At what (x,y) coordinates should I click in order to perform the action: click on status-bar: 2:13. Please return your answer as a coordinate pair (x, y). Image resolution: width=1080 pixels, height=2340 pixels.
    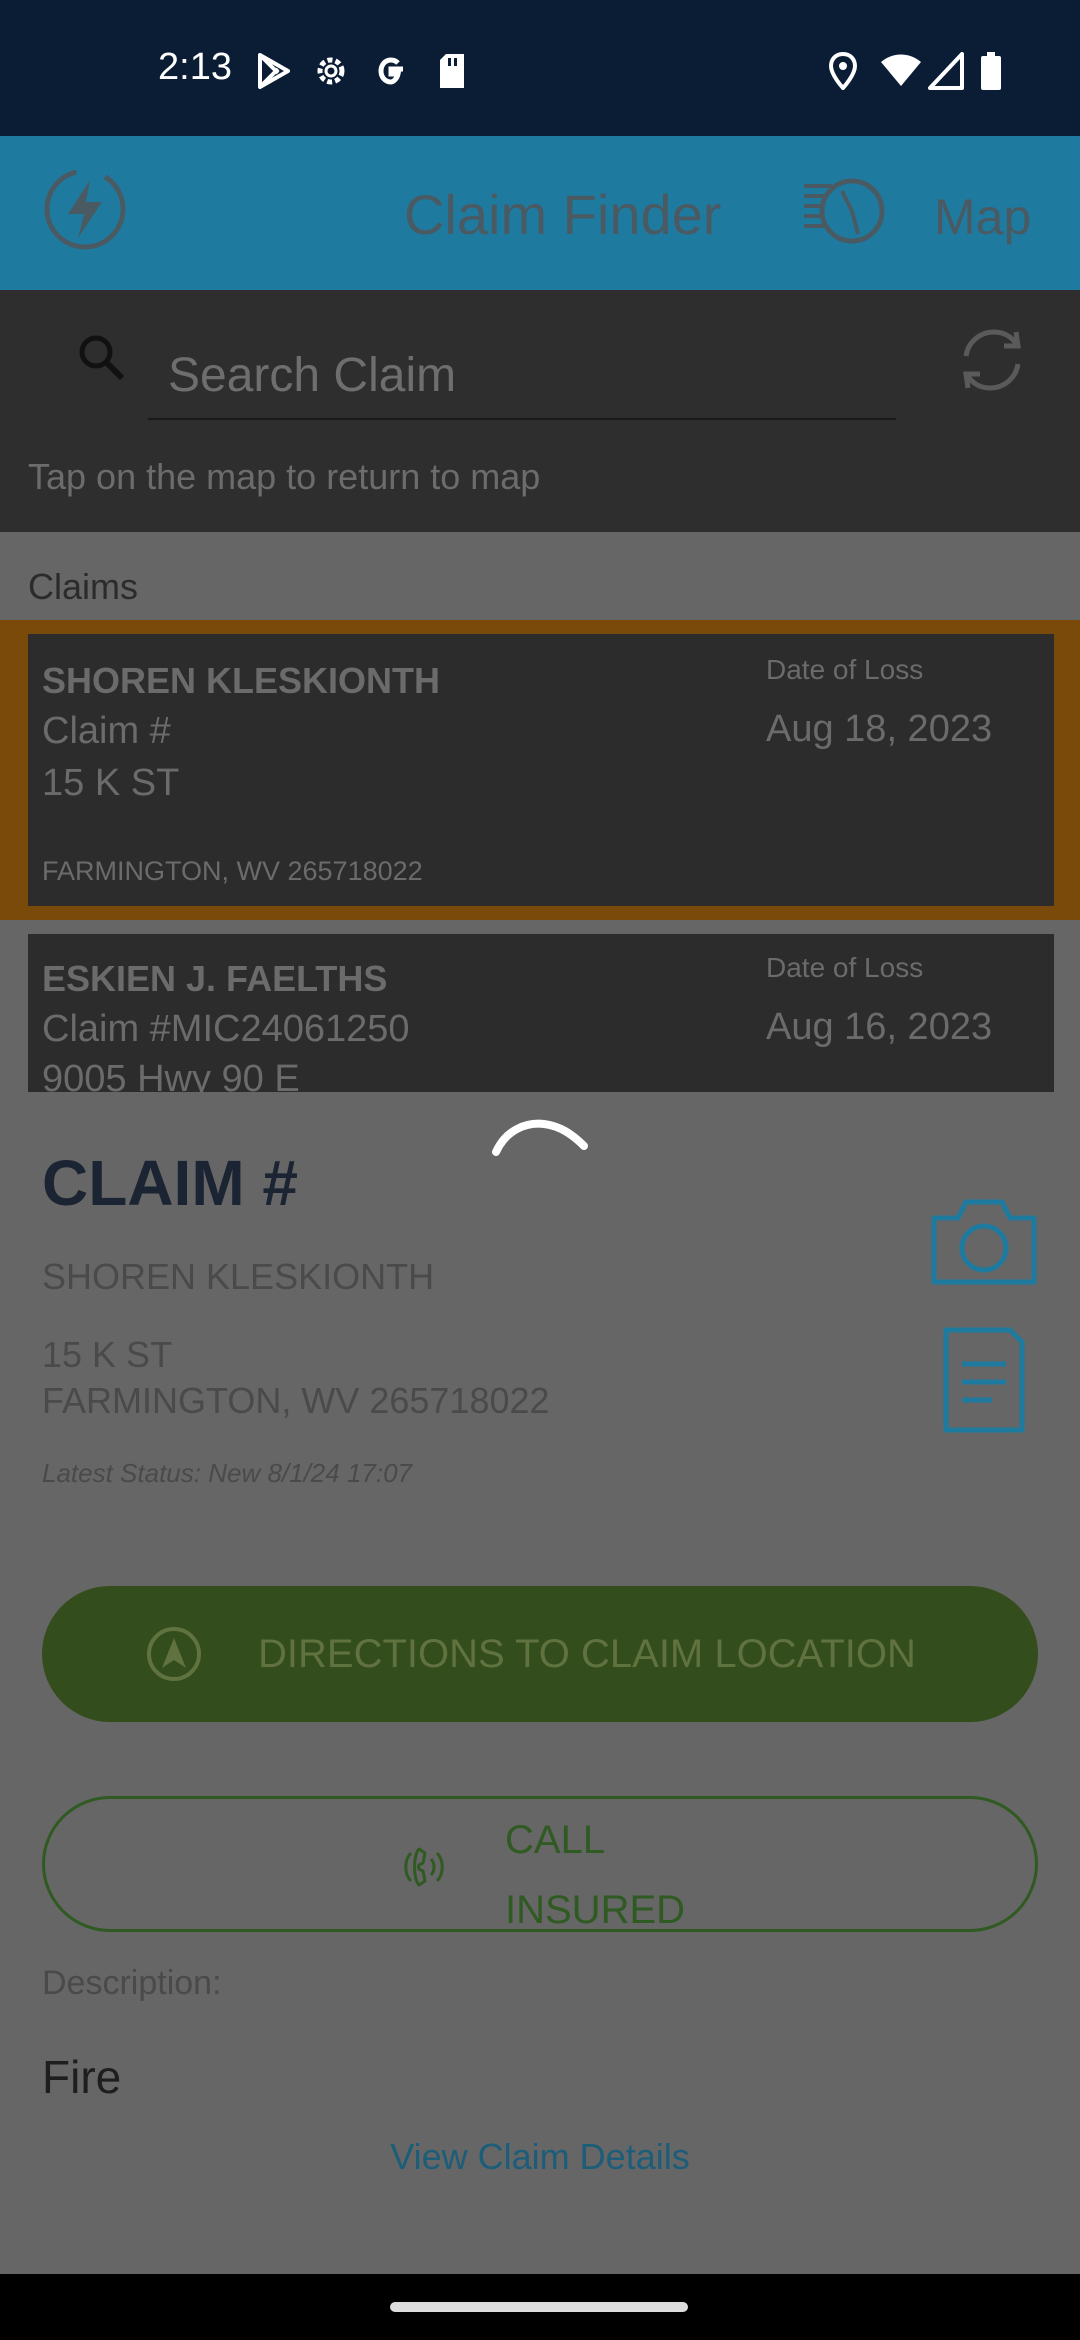
    Looking at the image, I should click on (540, 68).